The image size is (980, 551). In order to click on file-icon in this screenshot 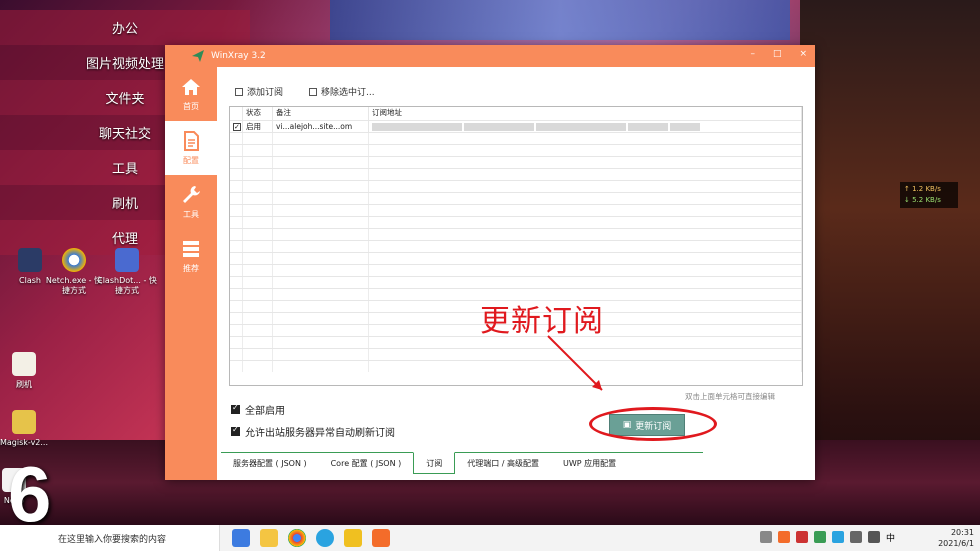, I will do `click(24, 364)`.